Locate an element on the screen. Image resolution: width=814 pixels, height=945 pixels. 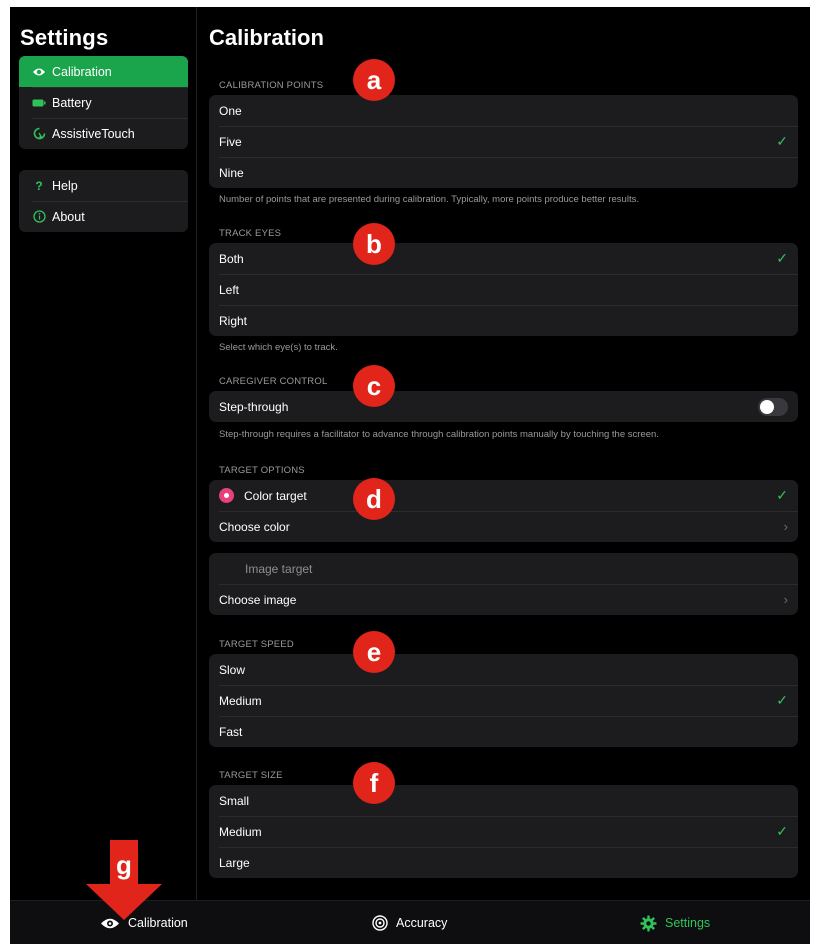
option-label: Large is located at coordinates (234, 862).